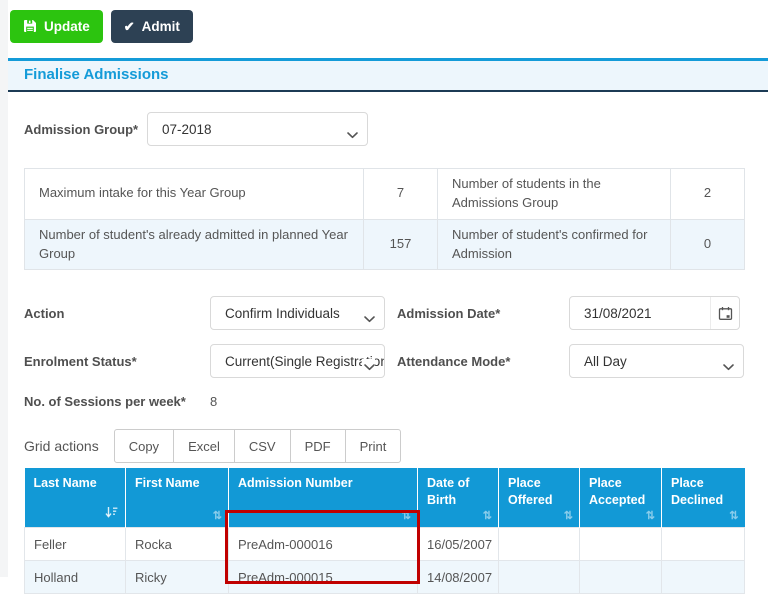 This screenshot has height=594, width=768. What do you see at coordinates (449, 313) in the screenshot?
I see `admission-date-label: Admission Date*` at bounding box center [449, 313].